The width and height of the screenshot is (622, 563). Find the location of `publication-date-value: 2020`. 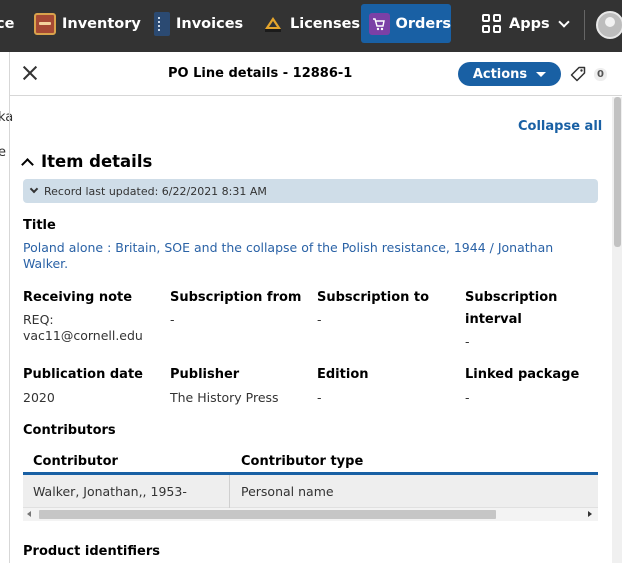

publication-date-value: 2020 is located at coordinates (39, 397).